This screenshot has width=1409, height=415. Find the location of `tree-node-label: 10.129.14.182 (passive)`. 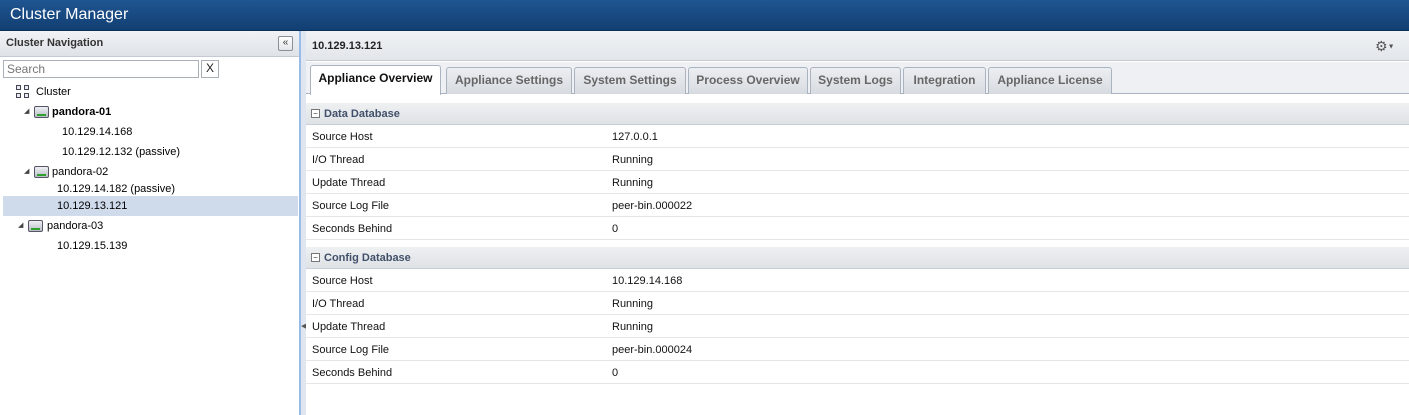

tree-node-label: 10.129.14.182 (passive) is located at coordinates (116, 189).